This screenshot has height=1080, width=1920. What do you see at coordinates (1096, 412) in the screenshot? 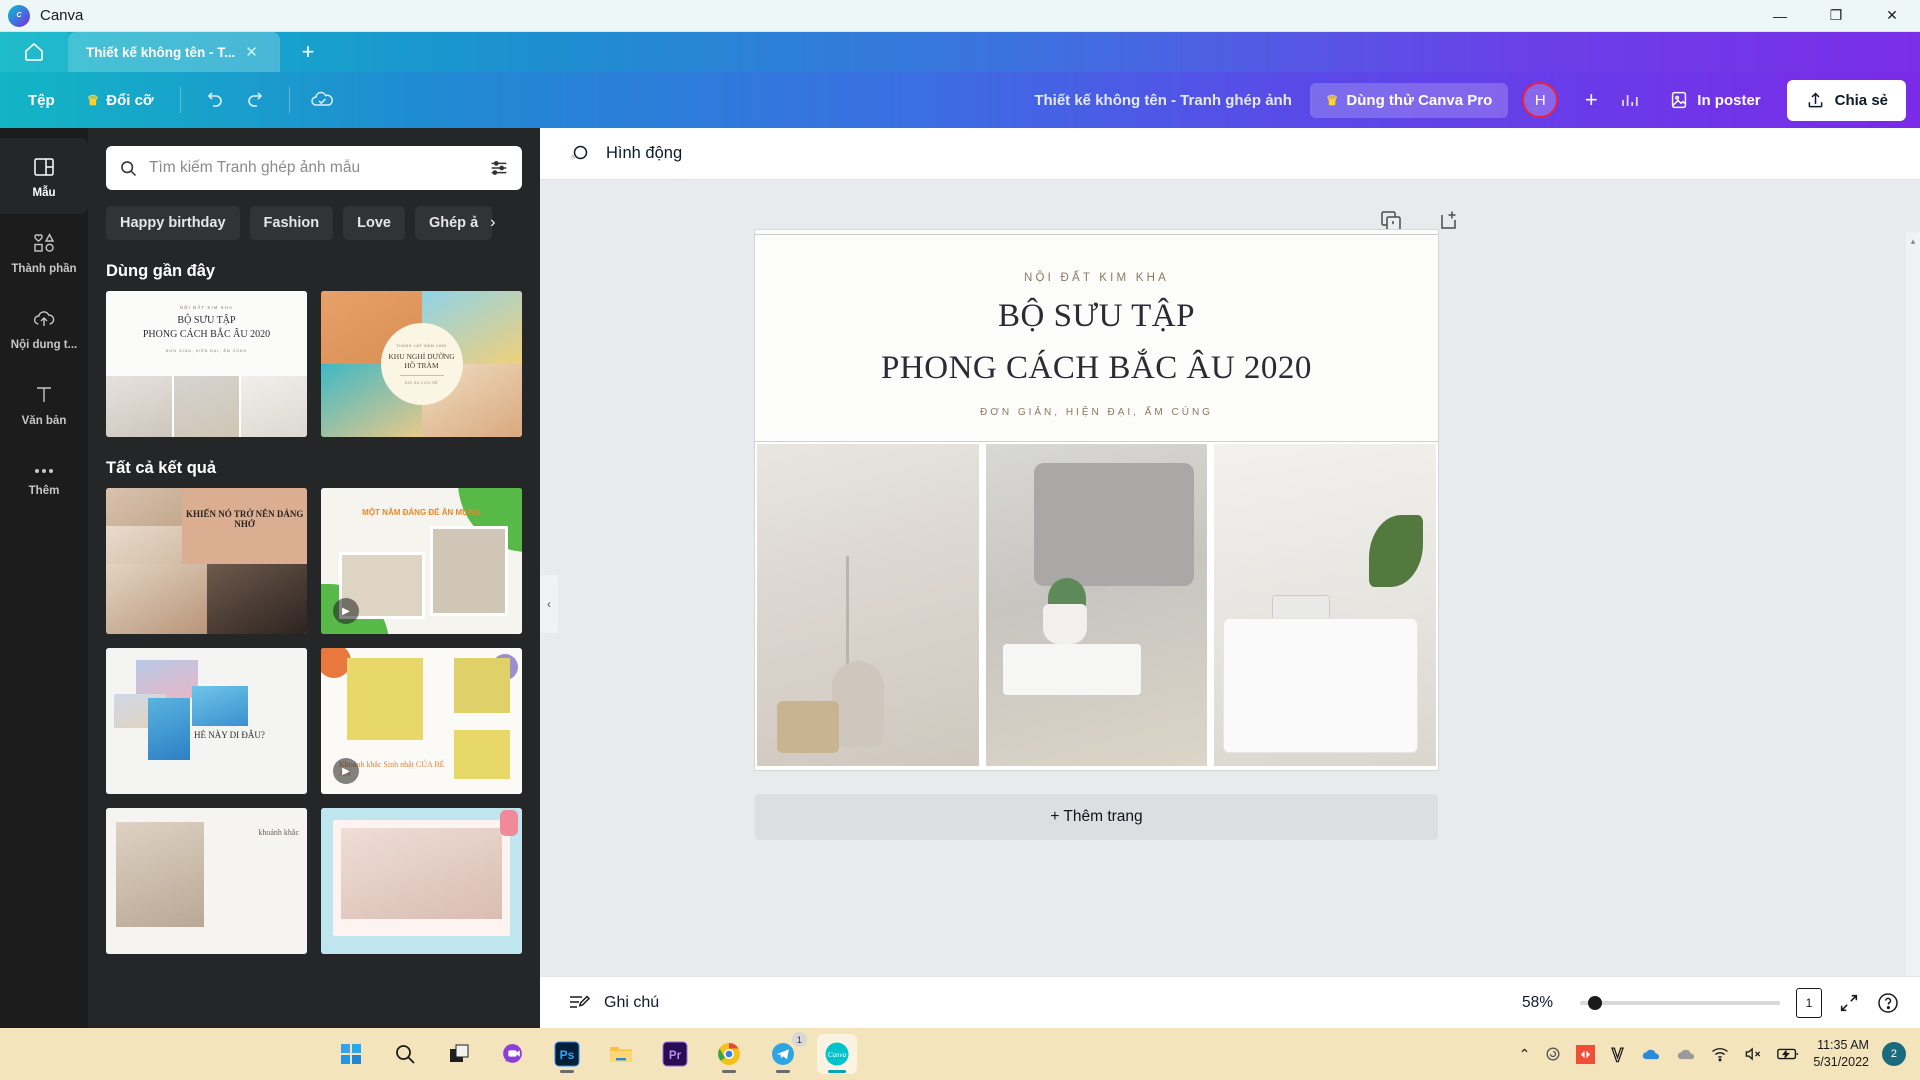
I see `design-subtitle: ĐƠN GIẢN, HIỆN ĐẠI, ẤM CÚNG` at bounding box center [1096, 412].